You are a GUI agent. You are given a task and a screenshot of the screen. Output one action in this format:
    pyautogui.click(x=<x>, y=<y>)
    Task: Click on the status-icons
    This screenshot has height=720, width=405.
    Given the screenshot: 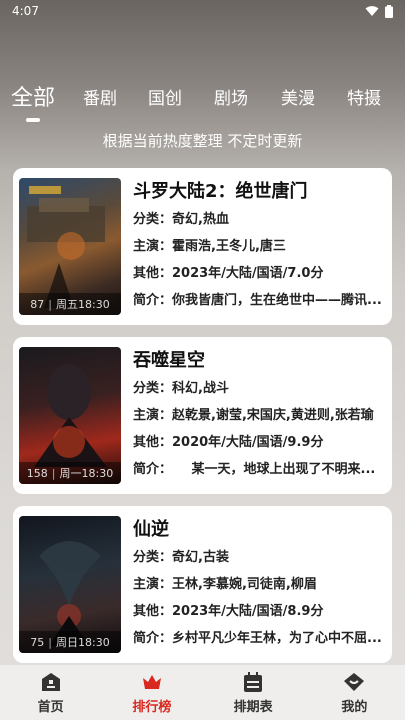 What is the action you would take?
    pyautogui.click(x=379, y=11)
    